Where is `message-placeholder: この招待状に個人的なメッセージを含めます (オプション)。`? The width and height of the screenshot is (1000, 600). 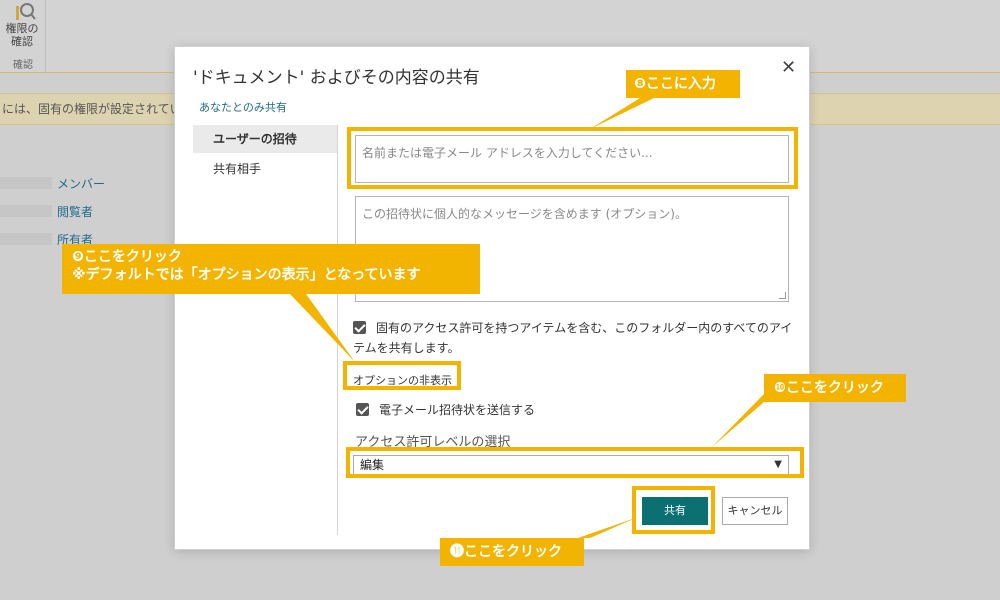 message-placeholder: この招待状に個人的なメッセージを含めます (オプション)。 is located at coordinates (524, 214).